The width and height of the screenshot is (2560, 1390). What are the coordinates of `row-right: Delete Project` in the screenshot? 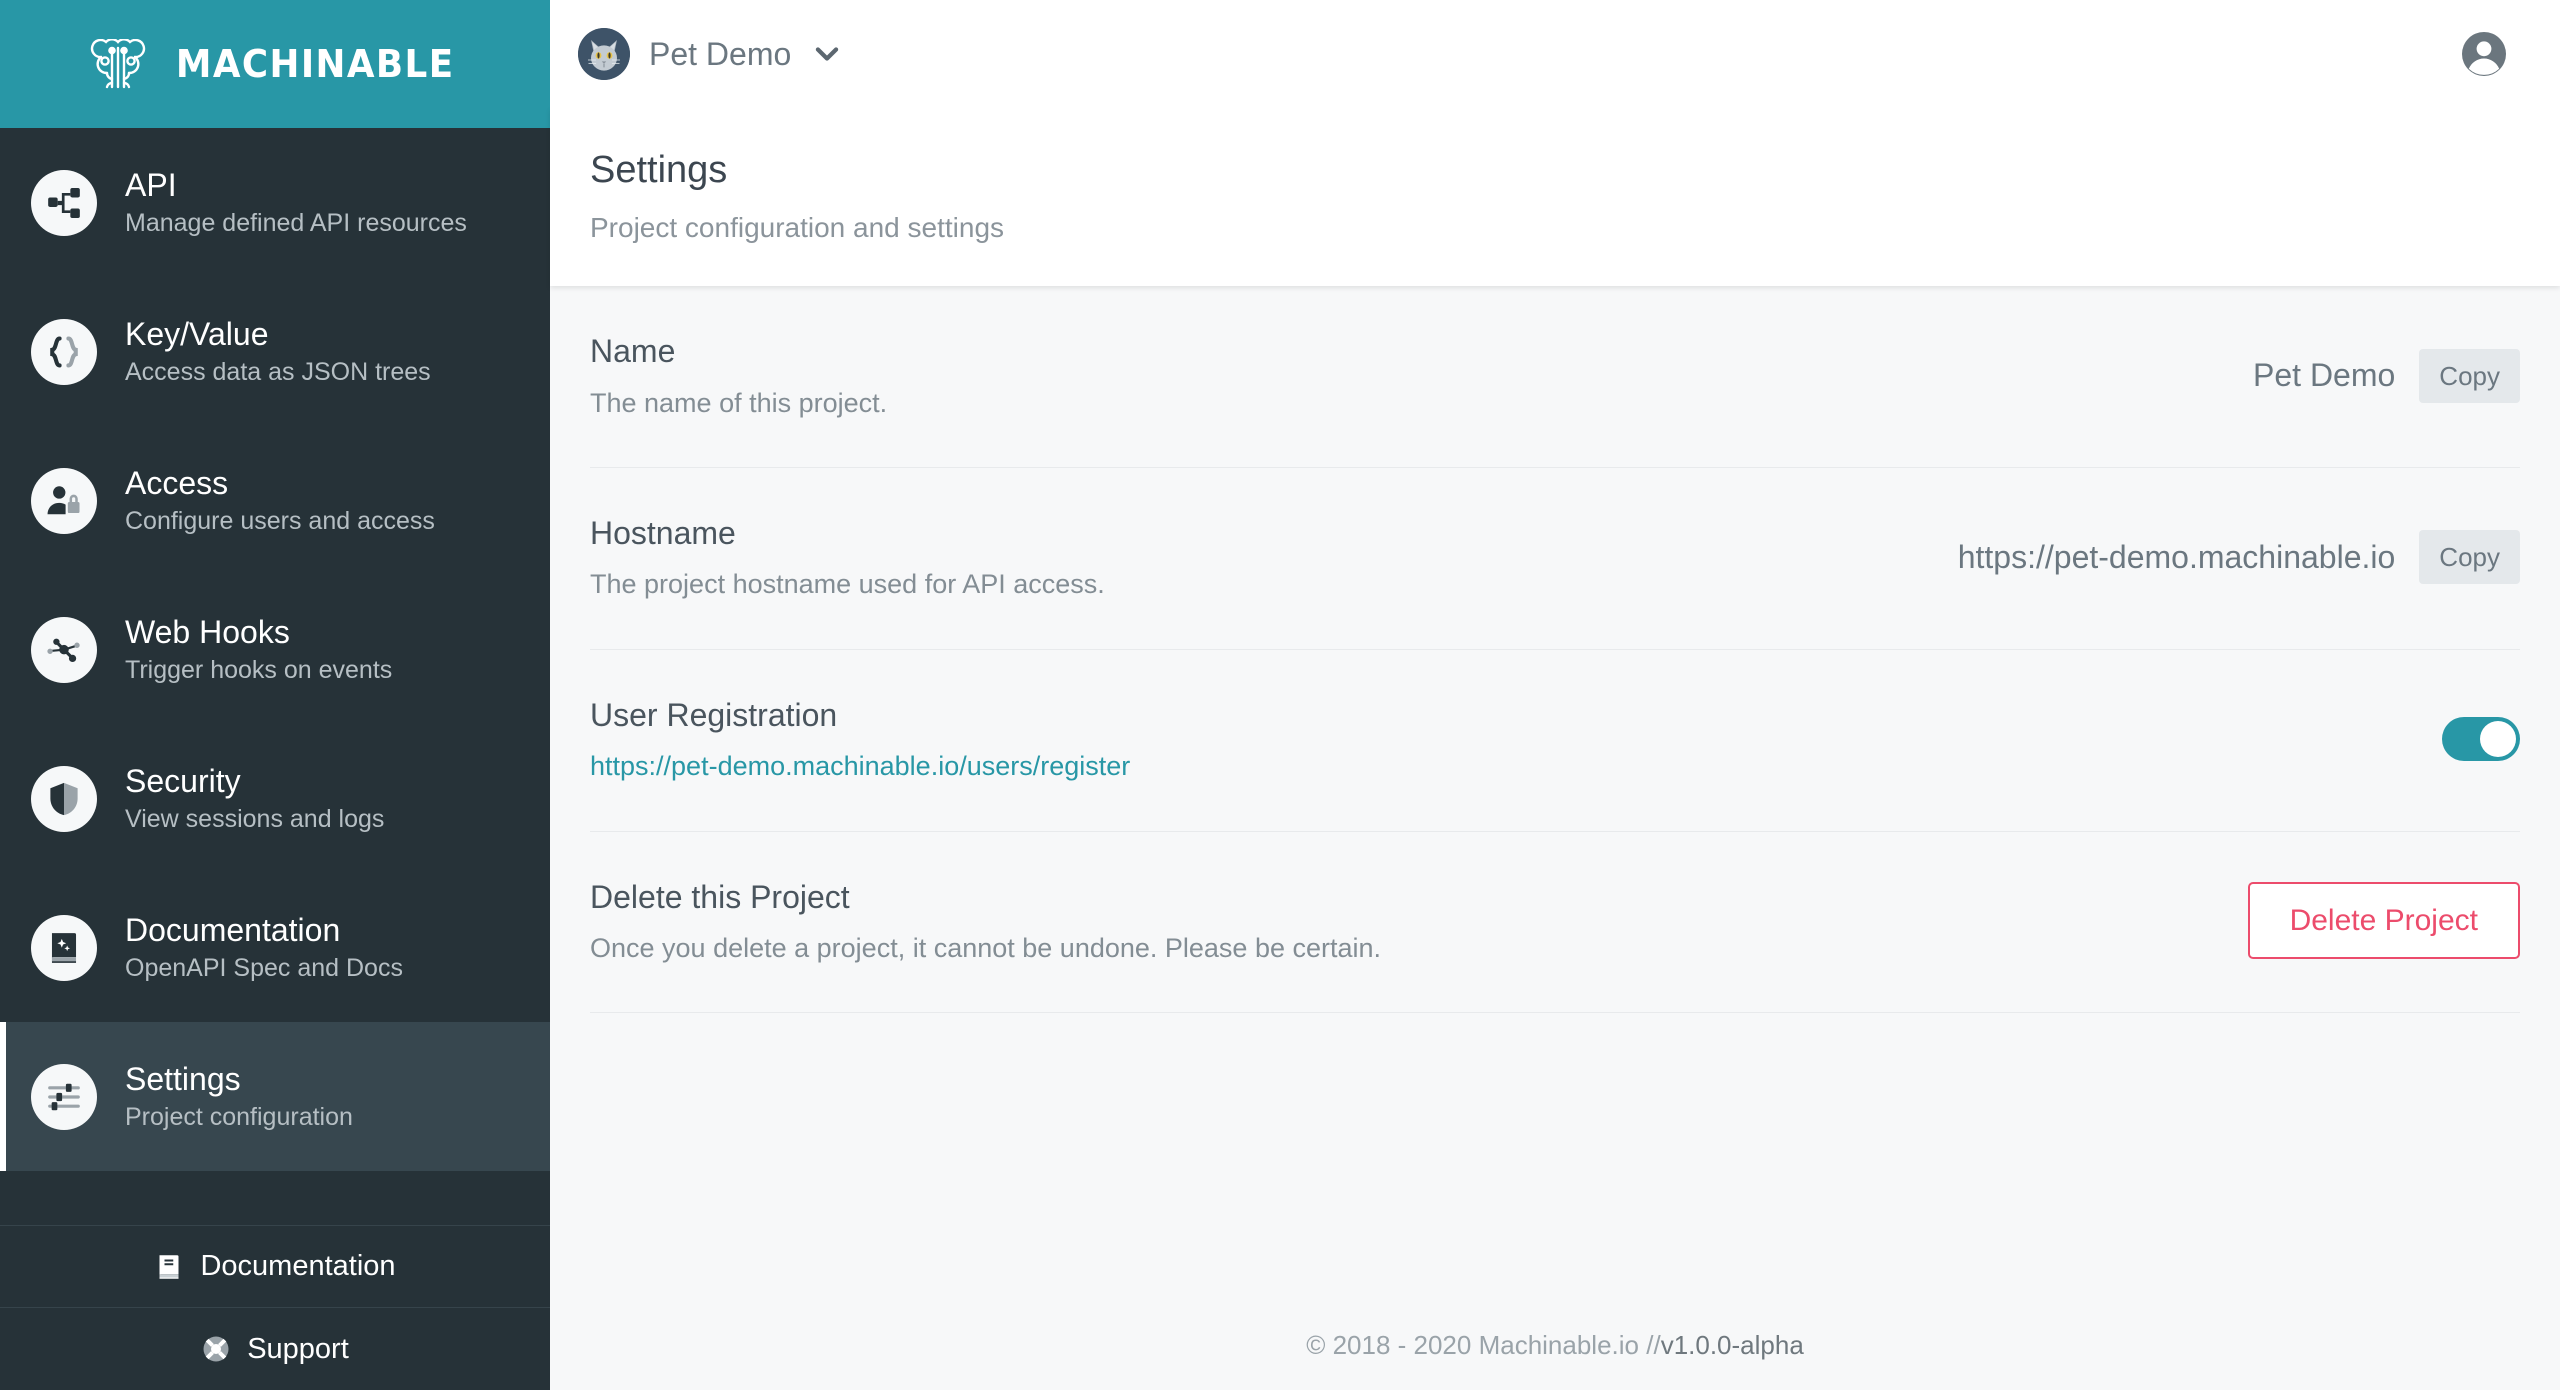 It's located at (2383, 921).